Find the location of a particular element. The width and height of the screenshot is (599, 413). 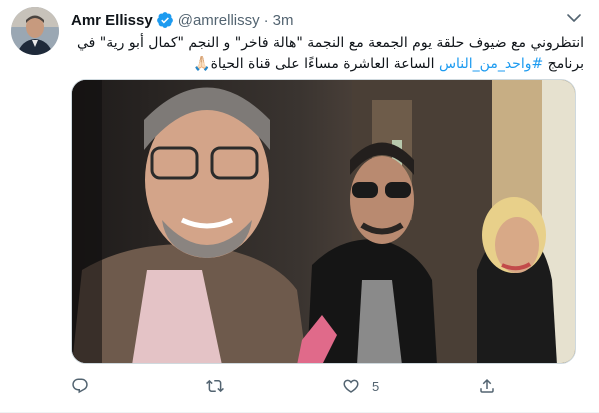

tweet-header: Amr Ellissy @amrellissy · 3m is located at coordinates (182, 20).